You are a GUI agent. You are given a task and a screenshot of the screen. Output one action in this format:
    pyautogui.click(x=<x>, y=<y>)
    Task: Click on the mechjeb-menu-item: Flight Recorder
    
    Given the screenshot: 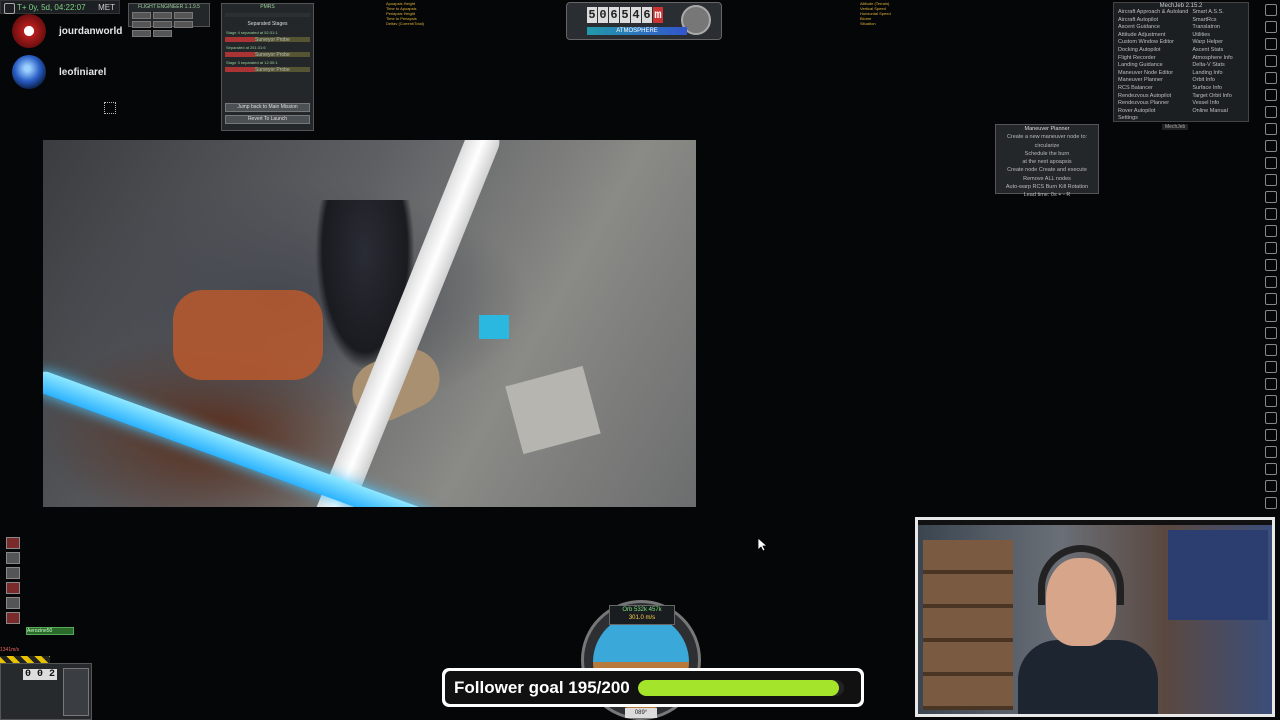 What is the action you would take?
    pyautogui.click(x=1153, y=59)
    